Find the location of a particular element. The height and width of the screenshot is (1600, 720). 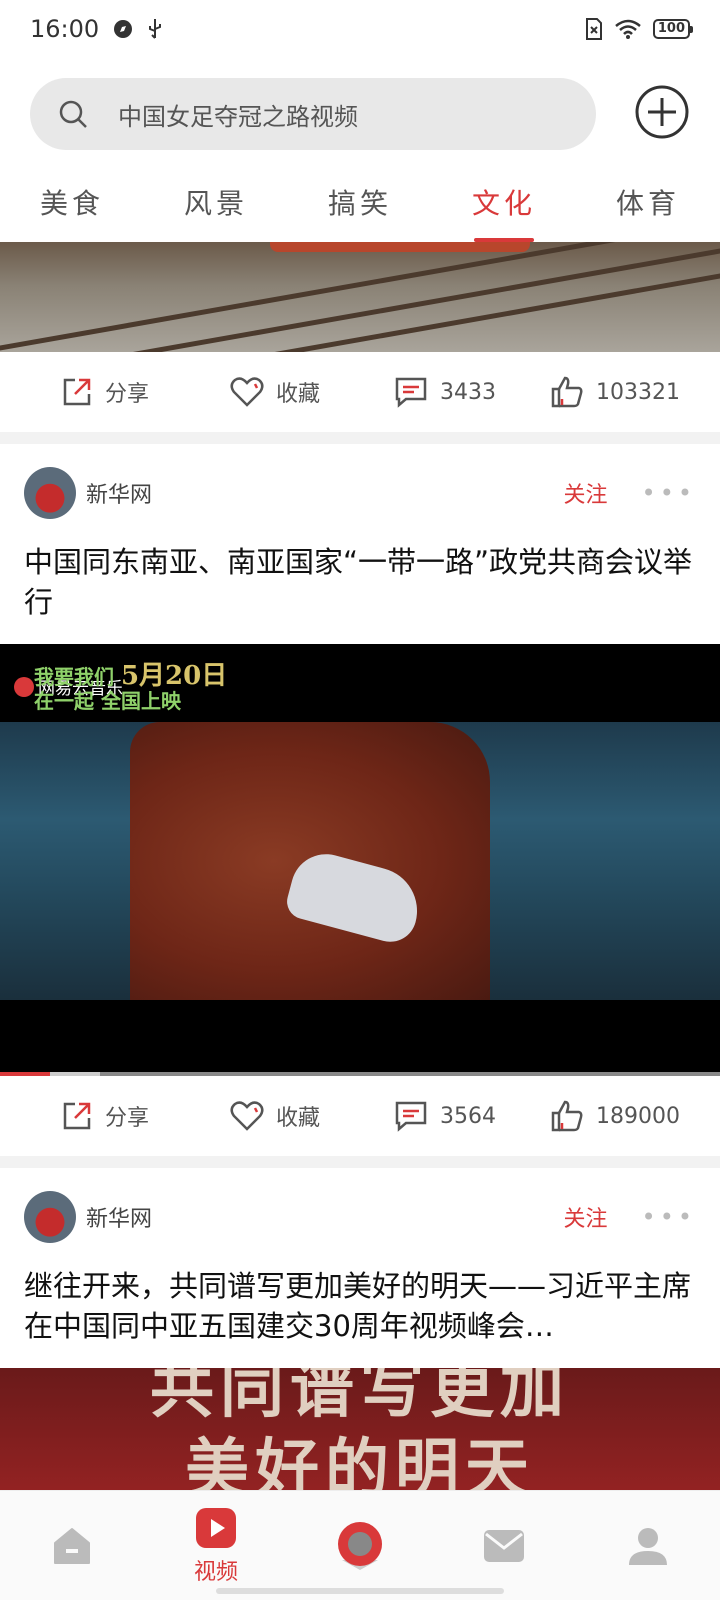

home-icon is located at coordinates (72, 1545).